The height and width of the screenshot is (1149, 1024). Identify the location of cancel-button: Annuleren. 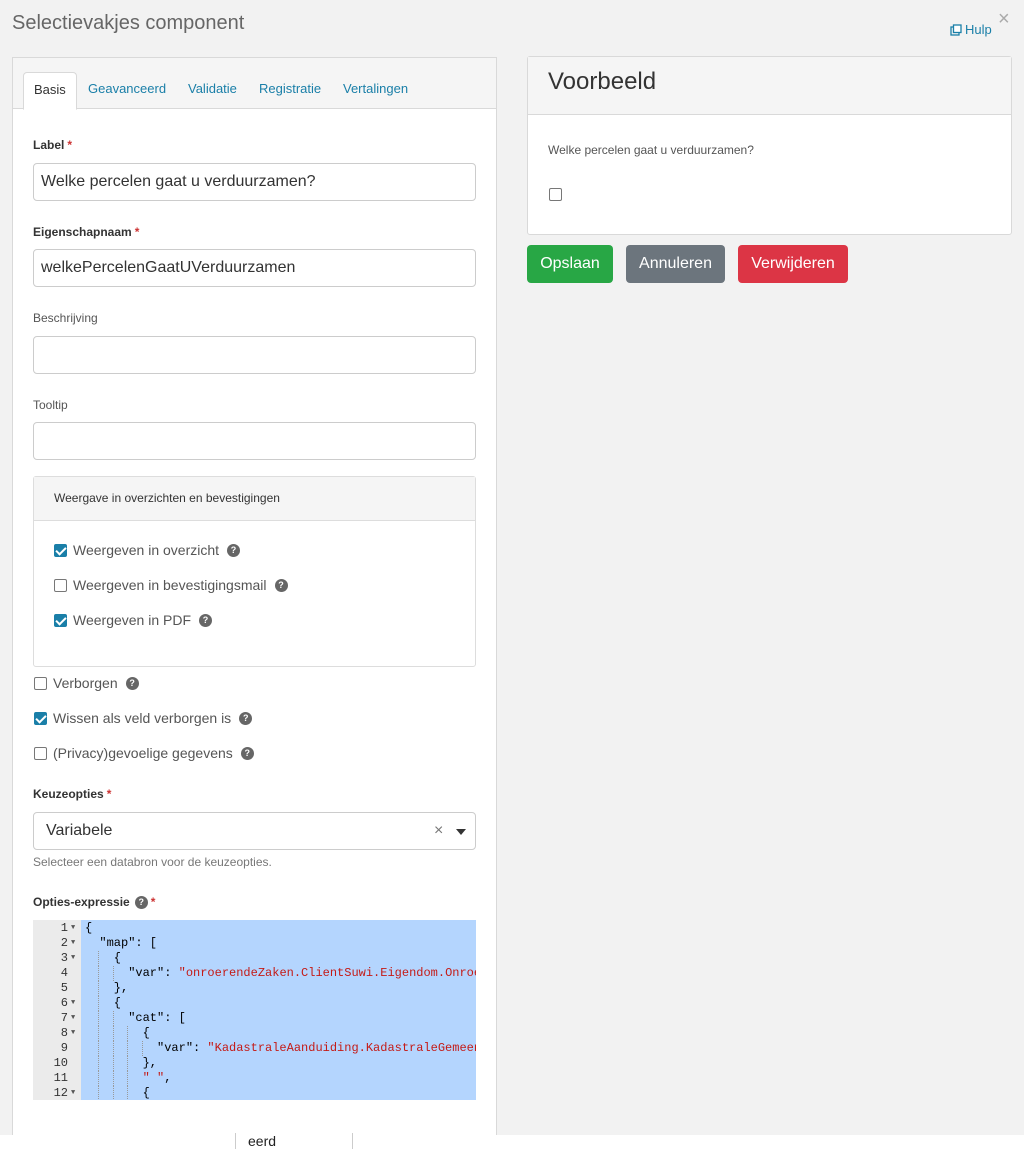
(675, 264).